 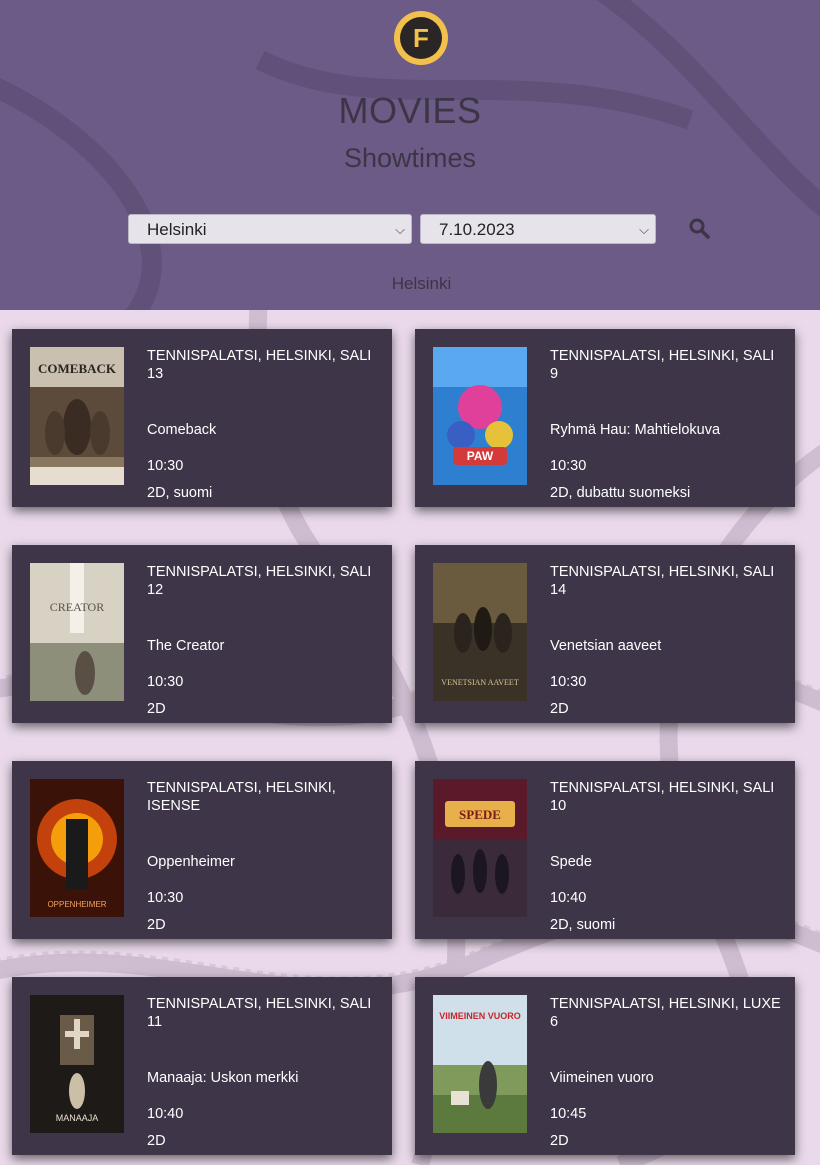 What do you see at coordinates (480, 1064) in the screenshot?
I see `movie-poster: VIIMEINEN VUORO` at bounding box center [480, 1064].